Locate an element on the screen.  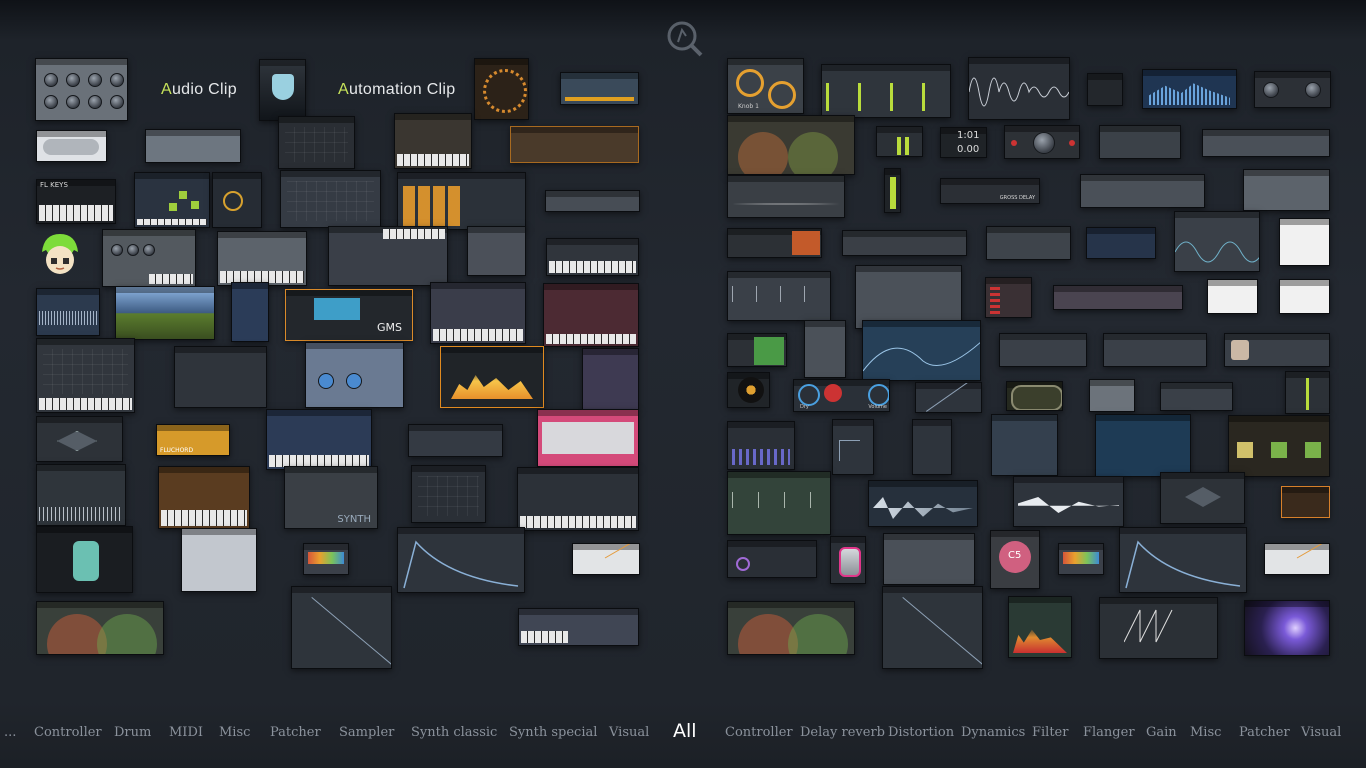
plugin-thumb-lfo is located at coordinates (81, 495).